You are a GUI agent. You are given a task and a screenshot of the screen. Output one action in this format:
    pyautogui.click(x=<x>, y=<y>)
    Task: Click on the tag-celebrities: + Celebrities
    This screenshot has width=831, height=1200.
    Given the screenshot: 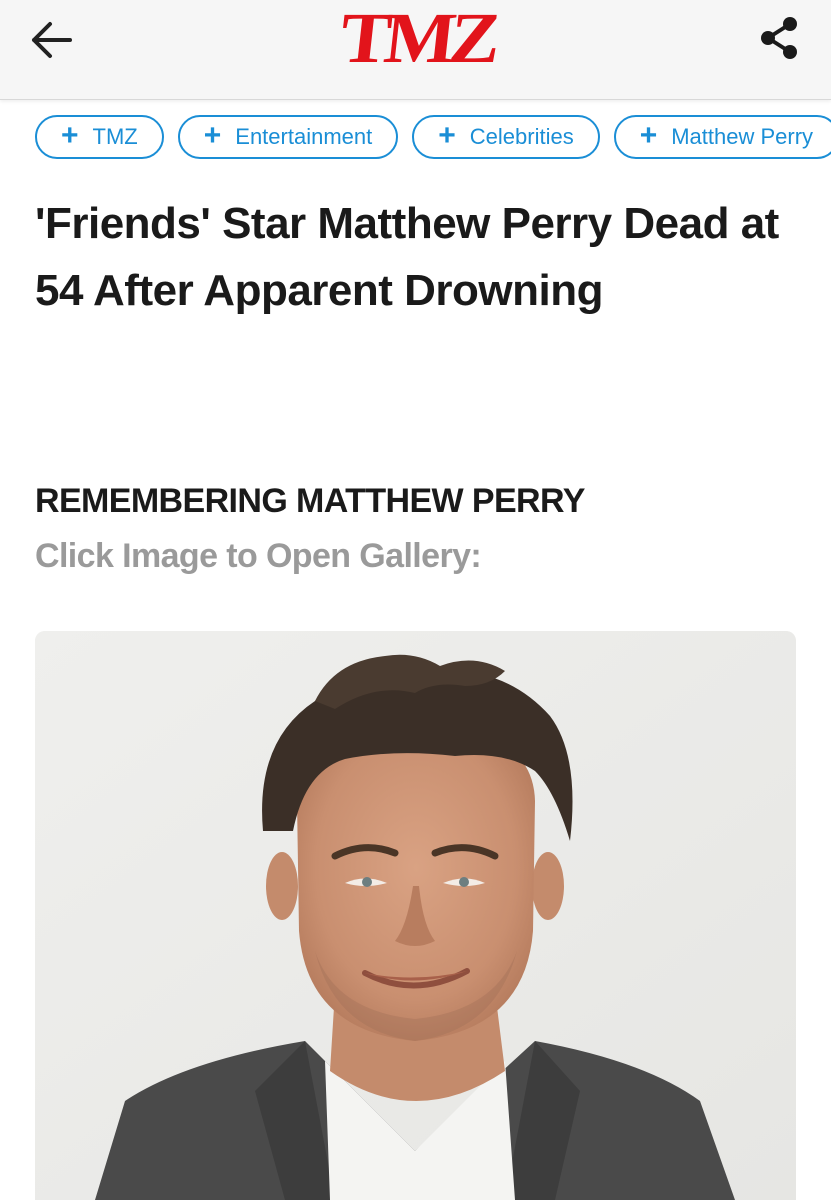 What is the action you would take?
    pyautogui.click(x=506, y=137)
    